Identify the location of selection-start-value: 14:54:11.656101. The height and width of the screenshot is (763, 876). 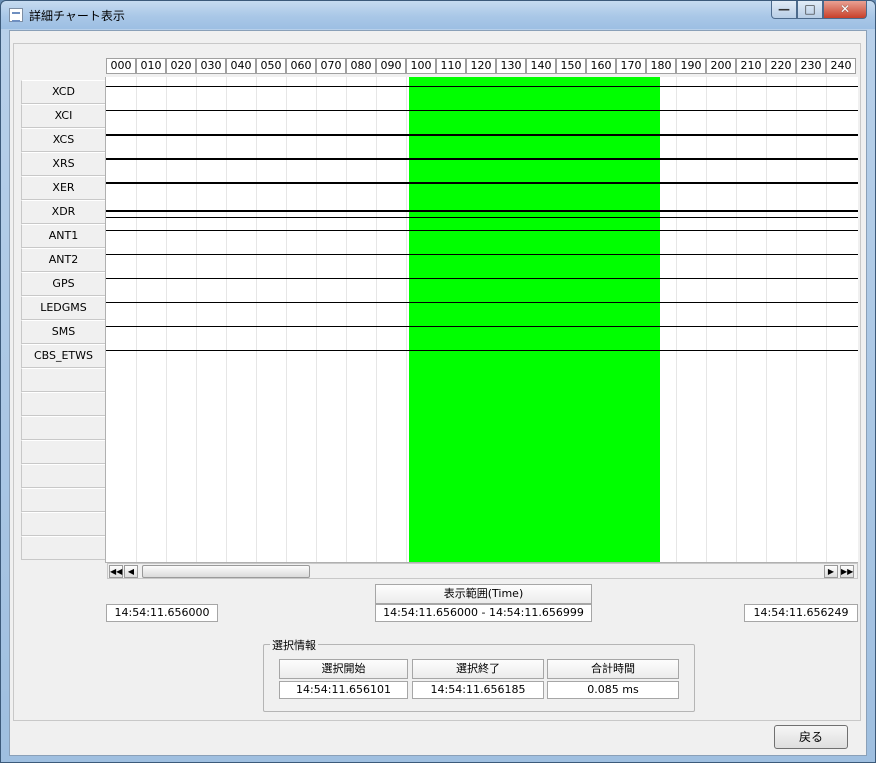
(343, 690).